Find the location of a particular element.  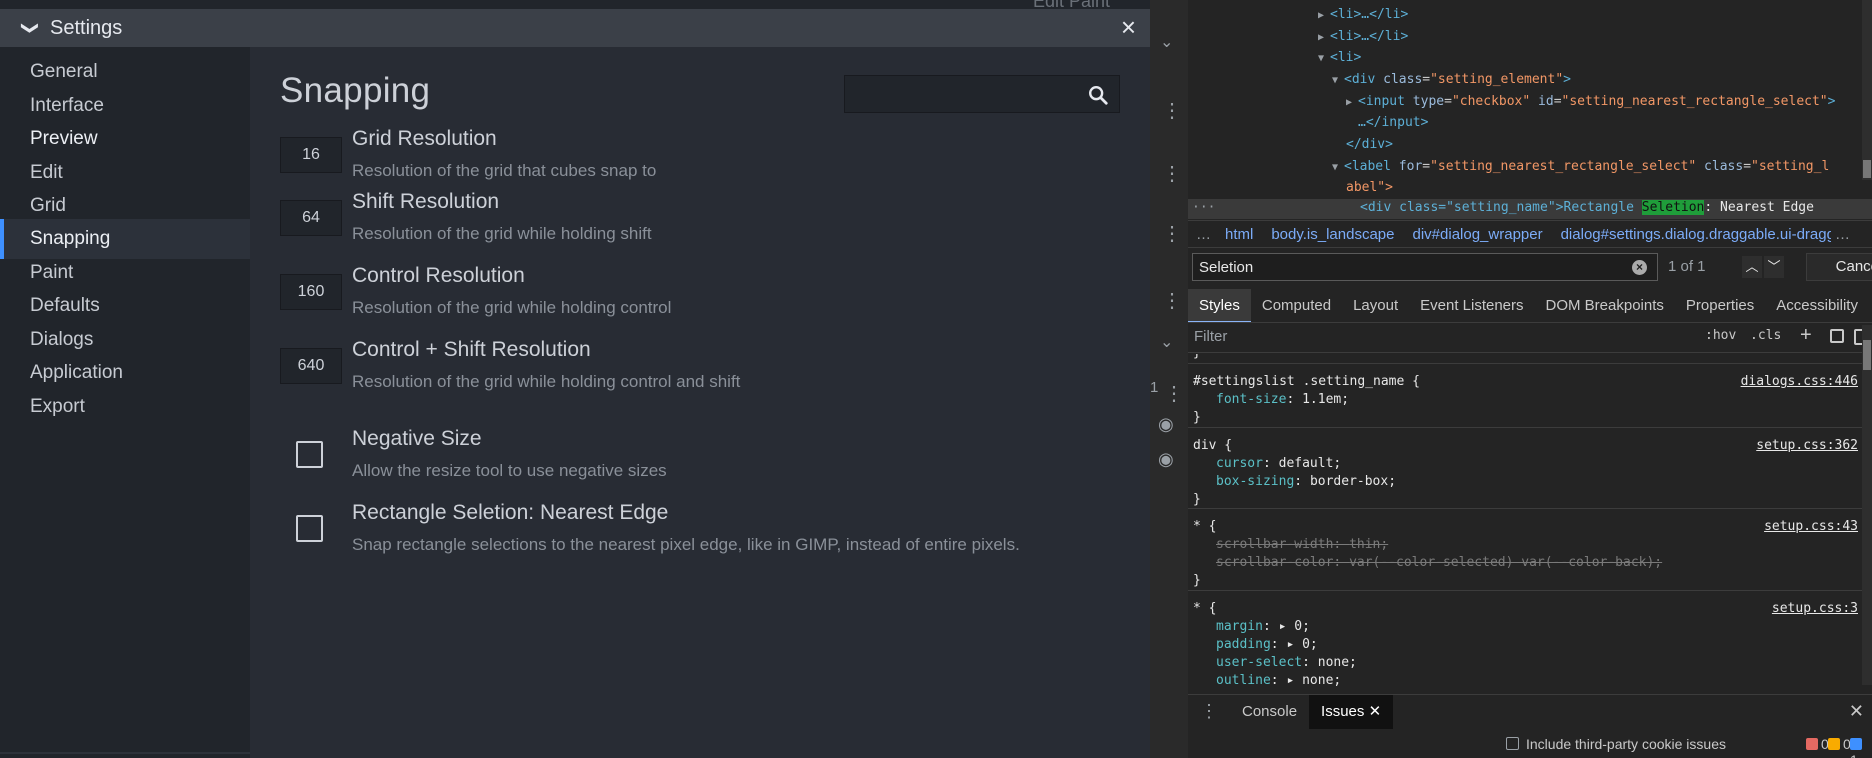

breadcrumb-item: body.is_landscape is located at coordinates (1332, 234).